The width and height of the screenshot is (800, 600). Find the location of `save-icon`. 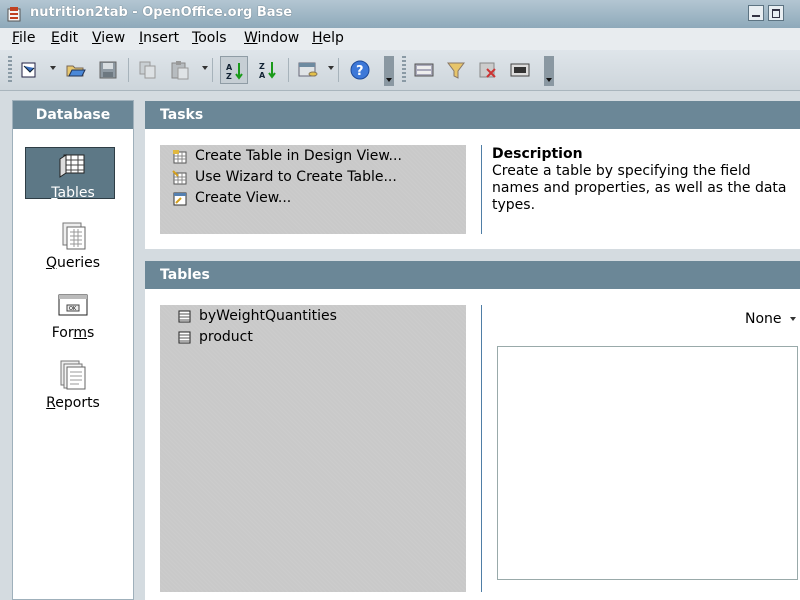

save-icon is located at coordinates (108, 70).